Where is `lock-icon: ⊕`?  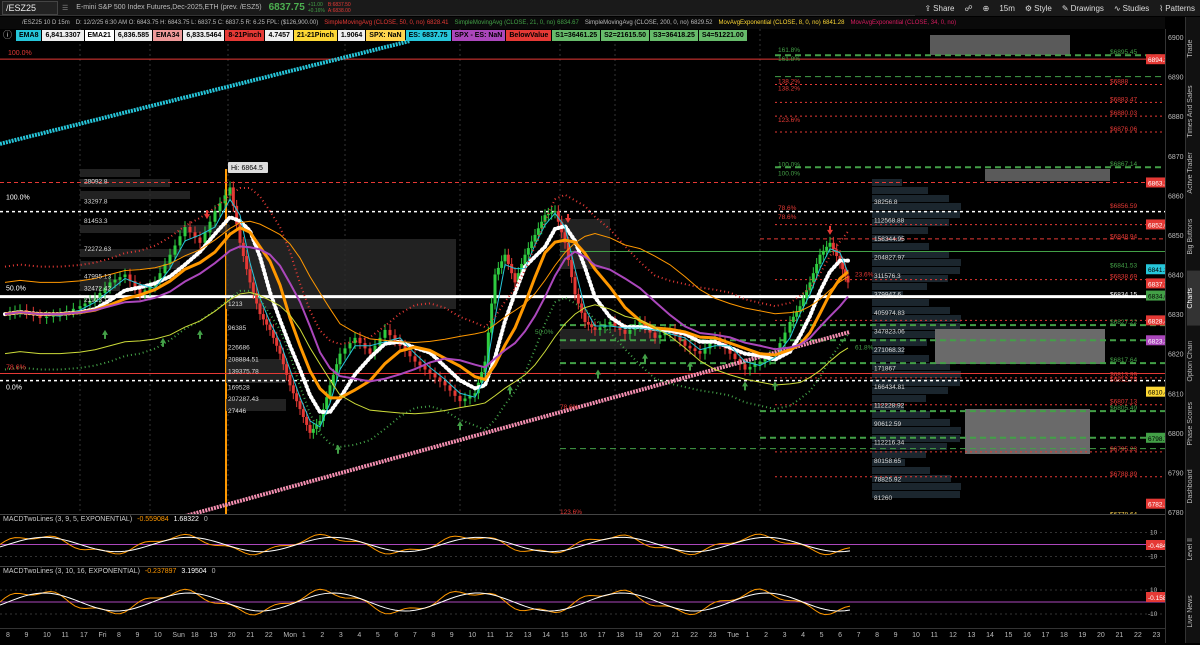 lock-icon: ⊕ is located at coordinates (986, 8).